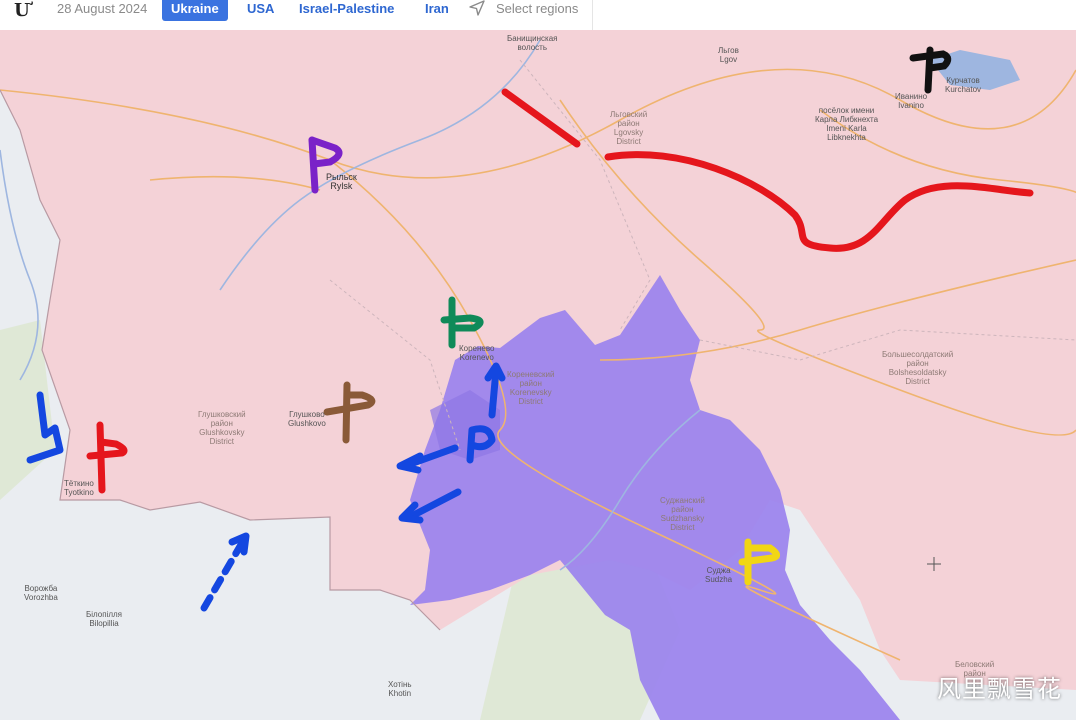 This screenshot has width=1076, height=720. What do you see at coordinates (999, 689) in the screenshot?
I see `watermark: 风里飘雪花` at bounding box center [999, 689].